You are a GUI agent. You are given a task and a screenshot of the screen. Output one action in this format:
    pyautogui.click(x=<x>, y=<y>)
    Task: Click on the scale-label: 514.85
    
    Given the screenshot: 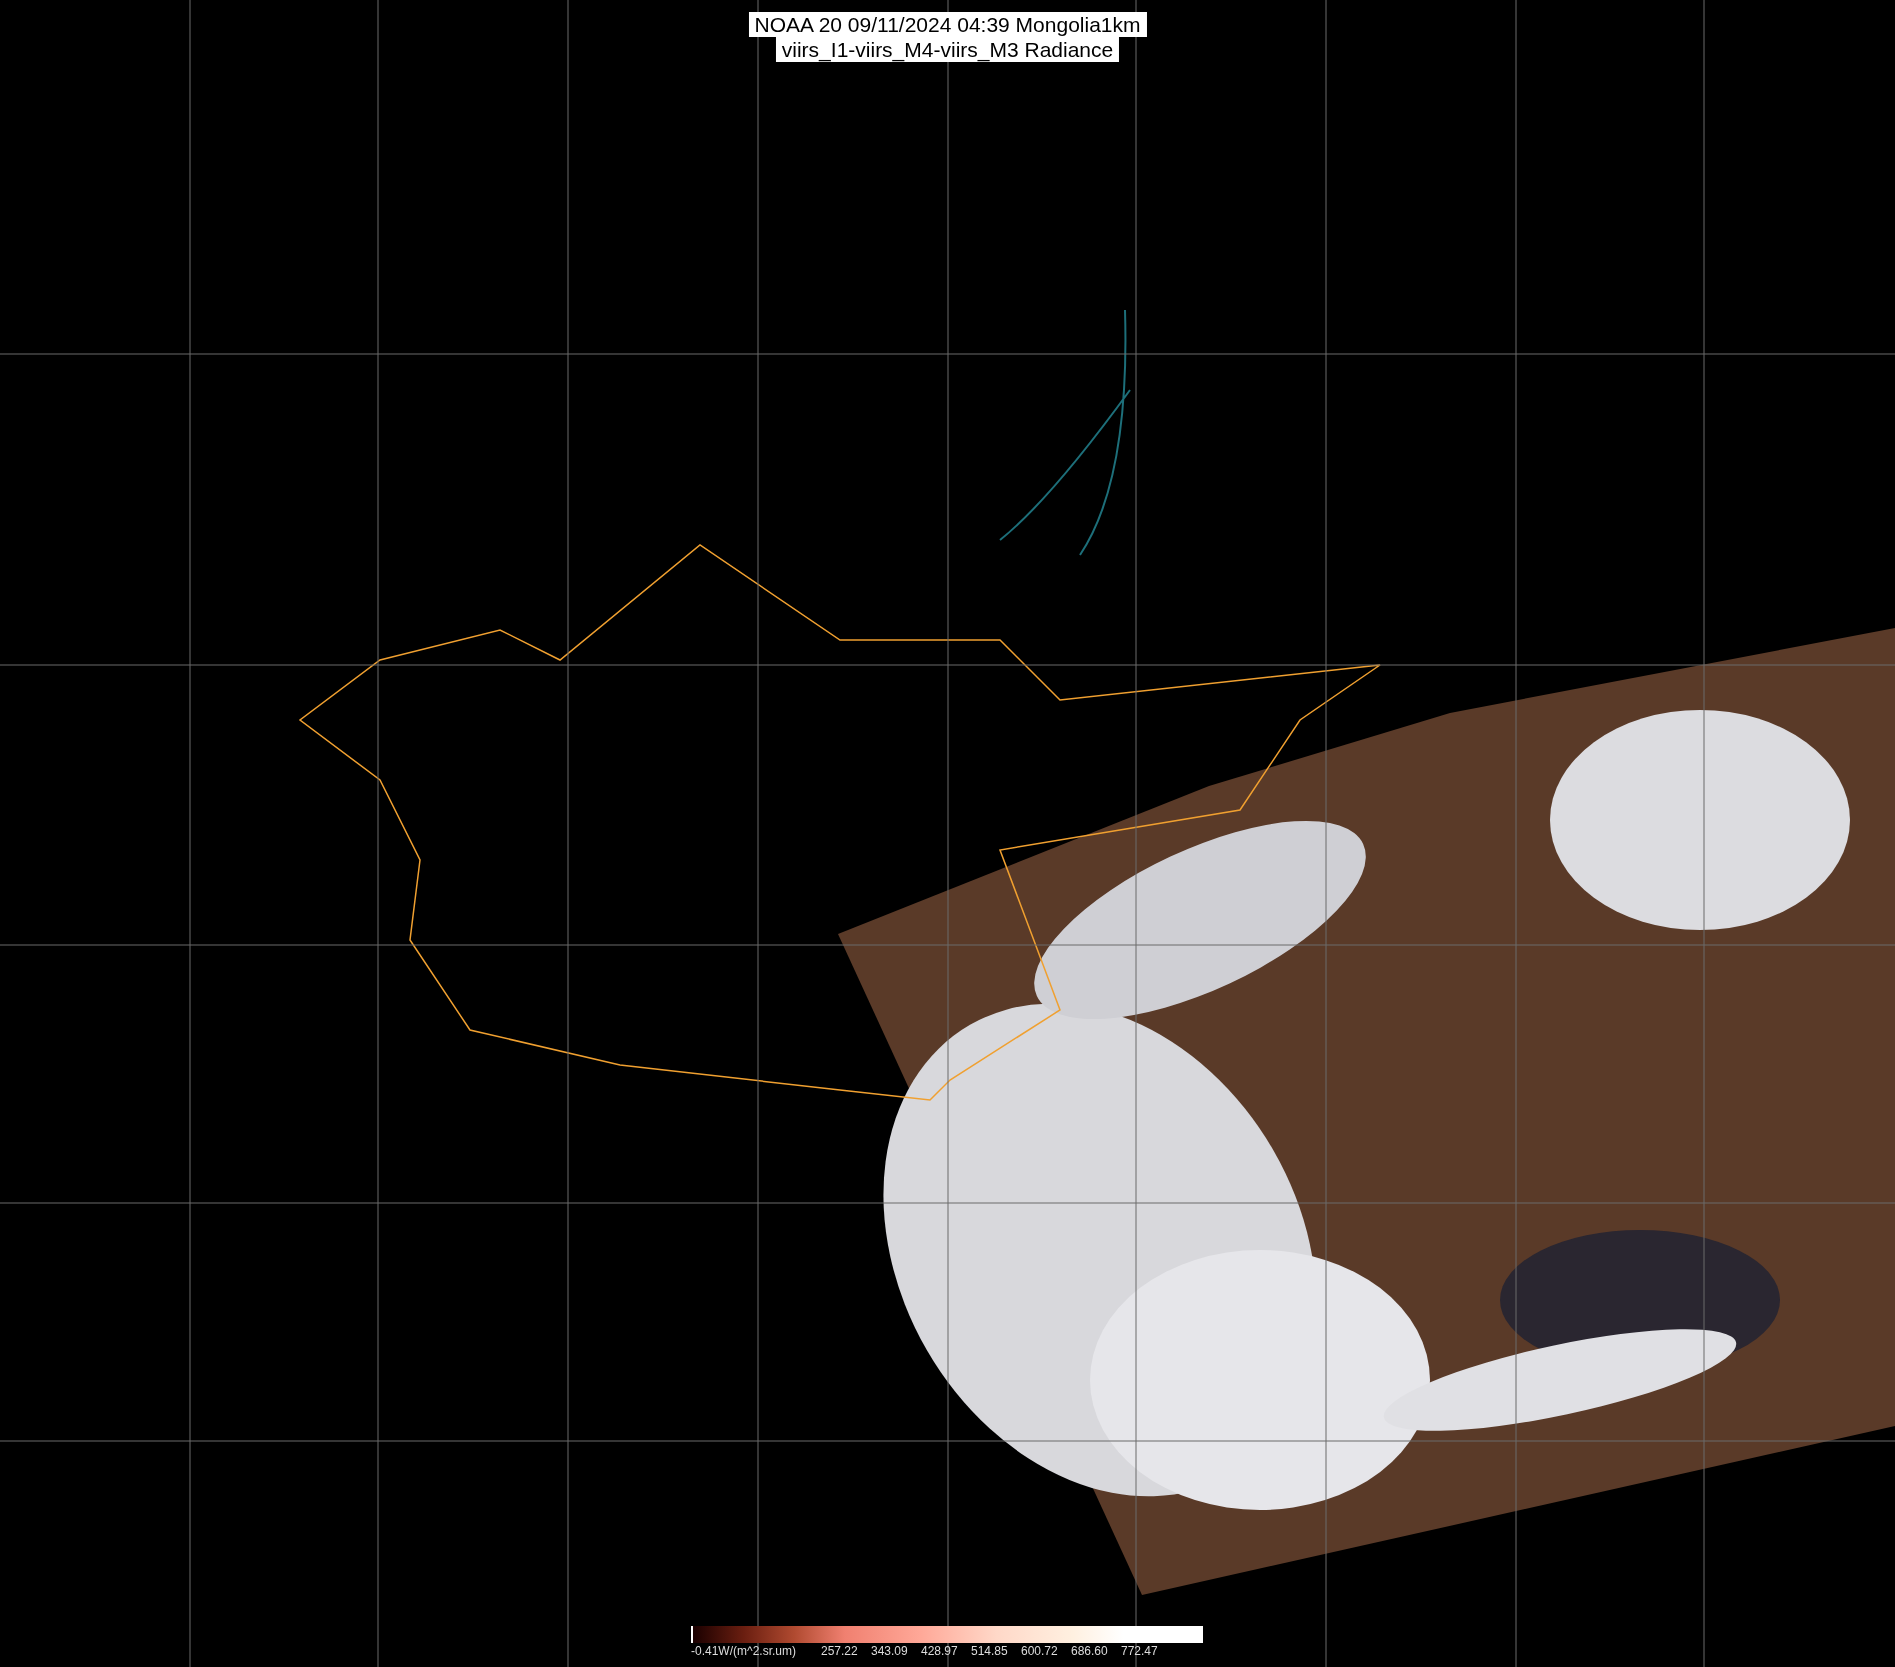 What is the action you would take?
    pyautogui.click(x=990, y=1651)
    